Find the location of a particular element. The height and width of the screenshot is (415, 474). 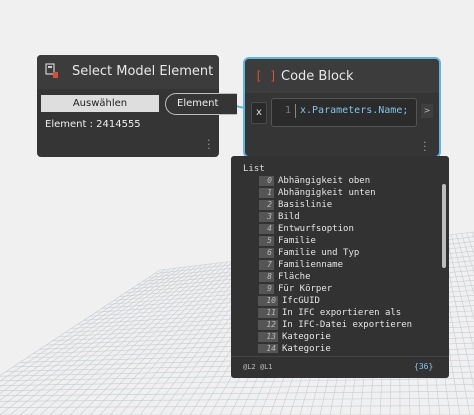

select-button: Auswählen is located at coordinates (100, 103).